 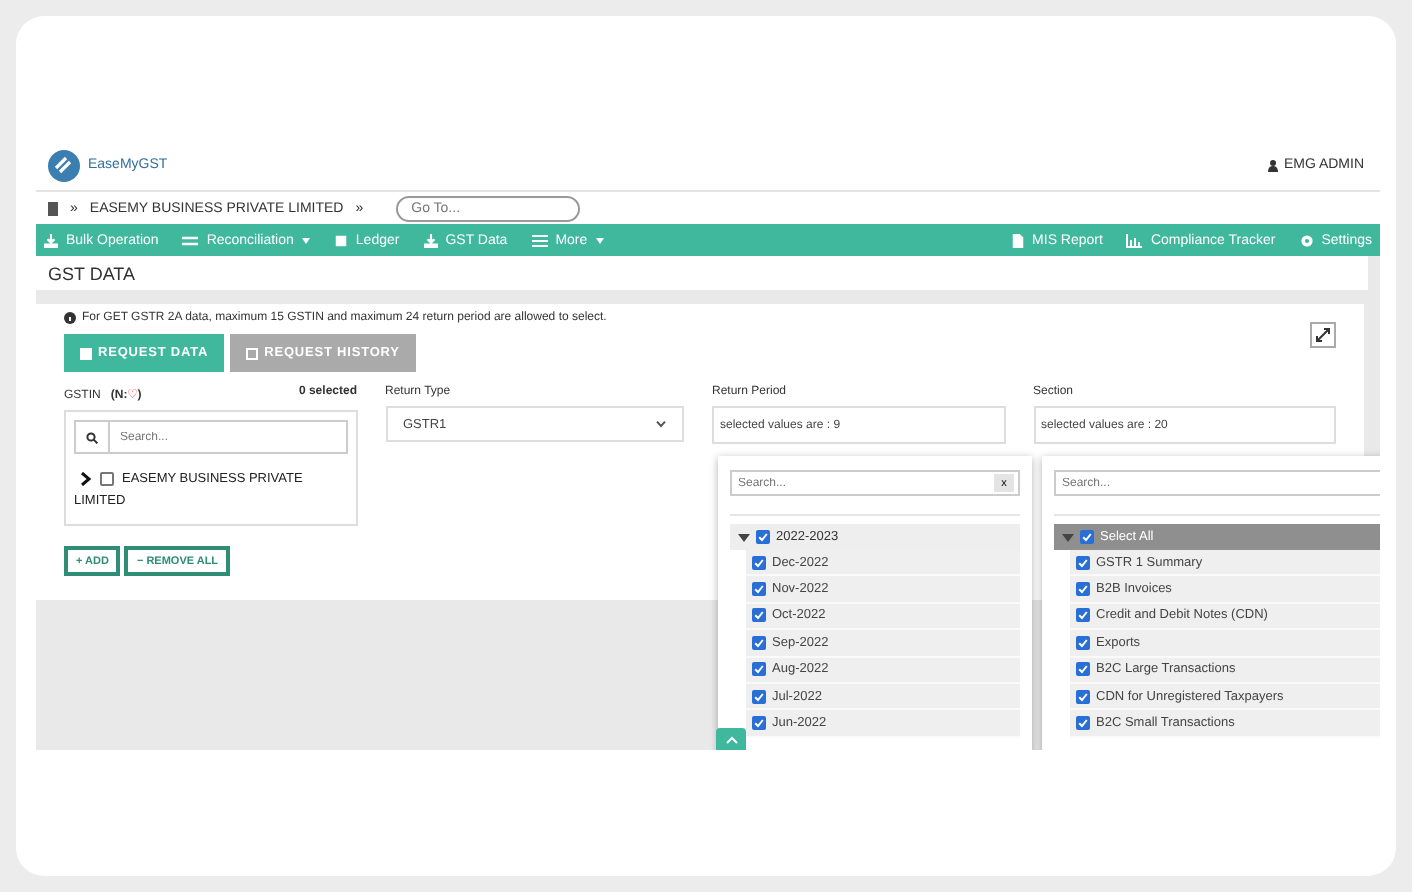 What do you see at coordinates (661, 424) in the screenshot?
I see `chevron-down-icon` at bounding box center [661, 424].